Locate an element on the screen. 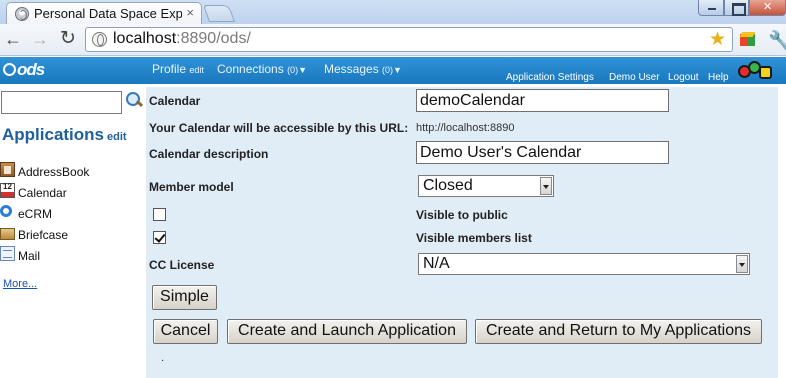 This screenshot has height=378, width=786. calendar-name-input is located at coordinates (542, 100).